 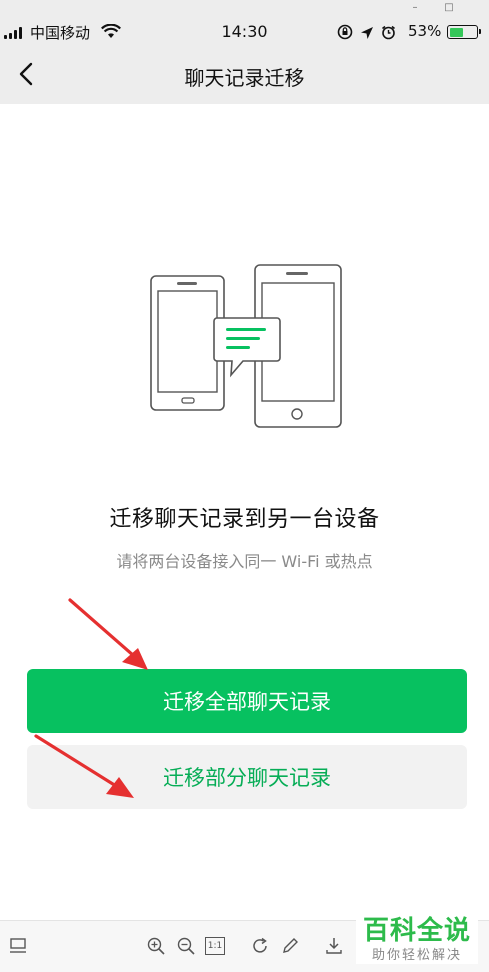 I want to click on migration-heading: 迁移聊天记录到另一台设备, so click(x=244, y=519).